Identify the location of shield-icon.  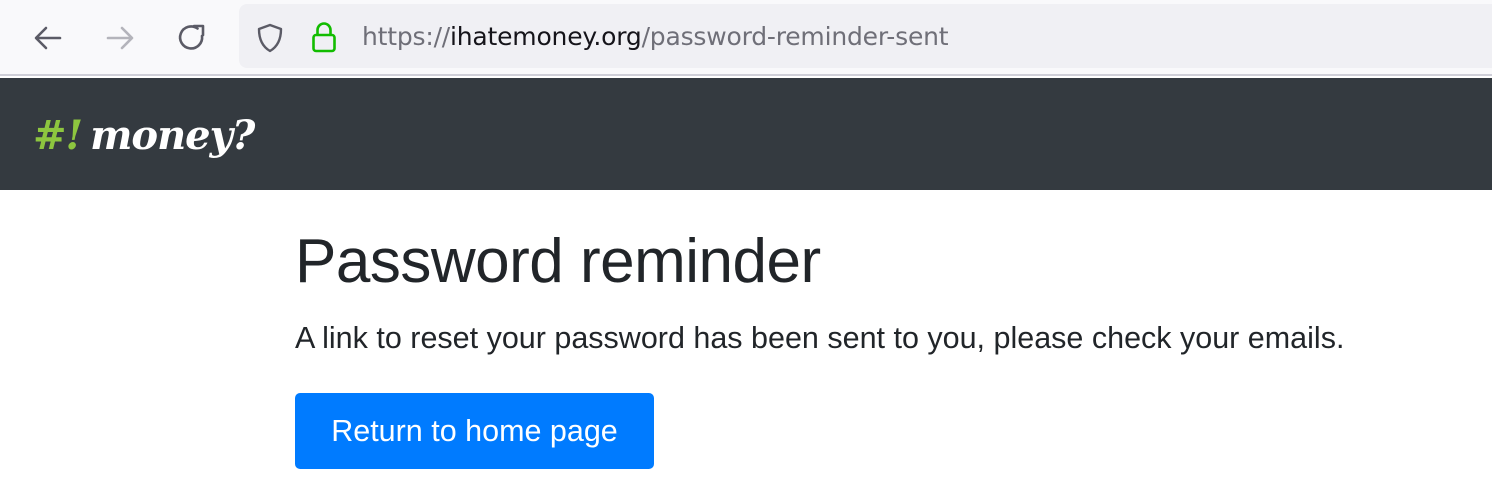
(270, 38).